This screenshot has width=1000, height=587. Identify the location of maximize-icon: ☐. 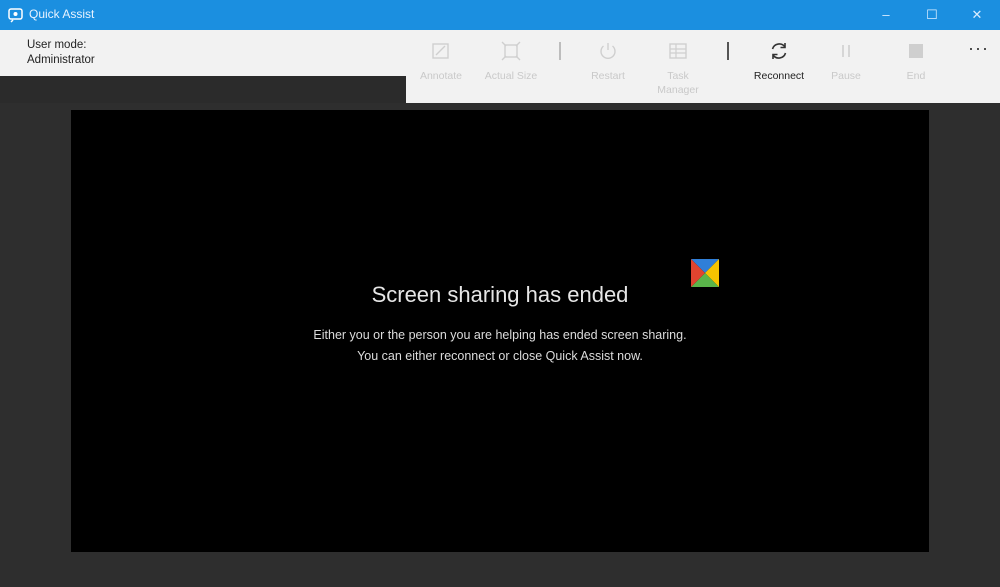
(932, 14).